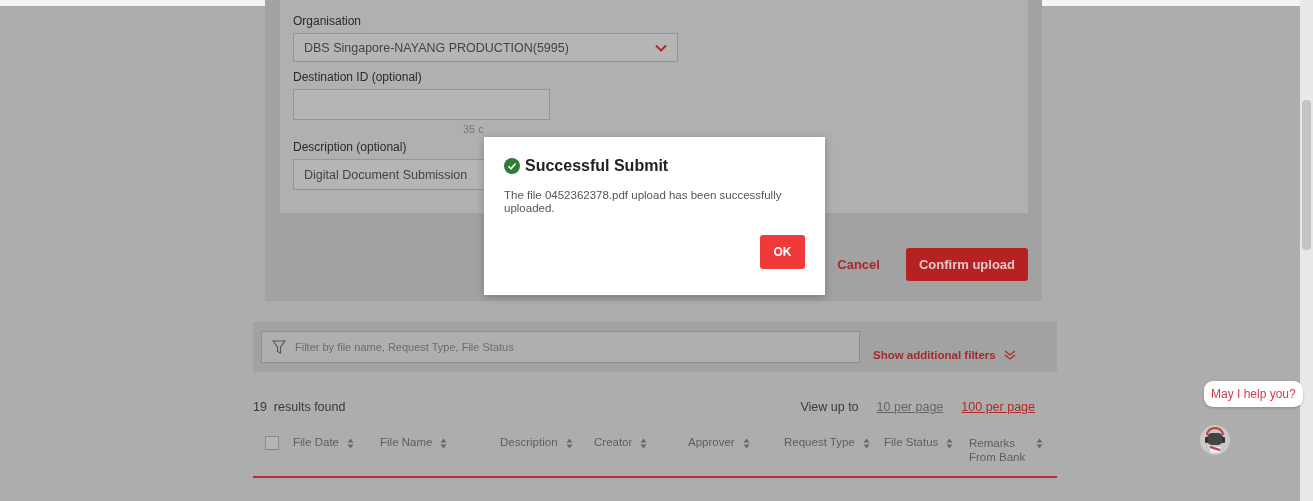 The height and width of the screenshot is (501, 1313). Describe the element at coordinates (358, 77) in the screenshot. I see `field-label: Destination ID (optional)` at that location.